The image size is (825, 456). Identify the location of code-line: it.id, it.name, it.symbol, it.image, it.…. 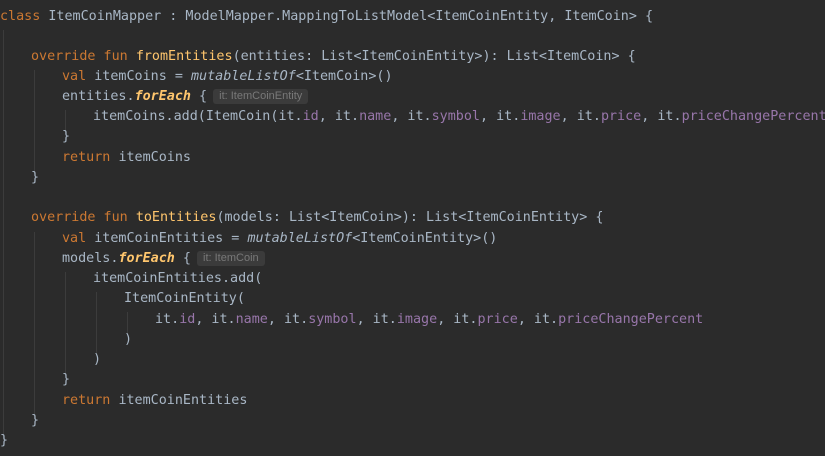
(429, 320).